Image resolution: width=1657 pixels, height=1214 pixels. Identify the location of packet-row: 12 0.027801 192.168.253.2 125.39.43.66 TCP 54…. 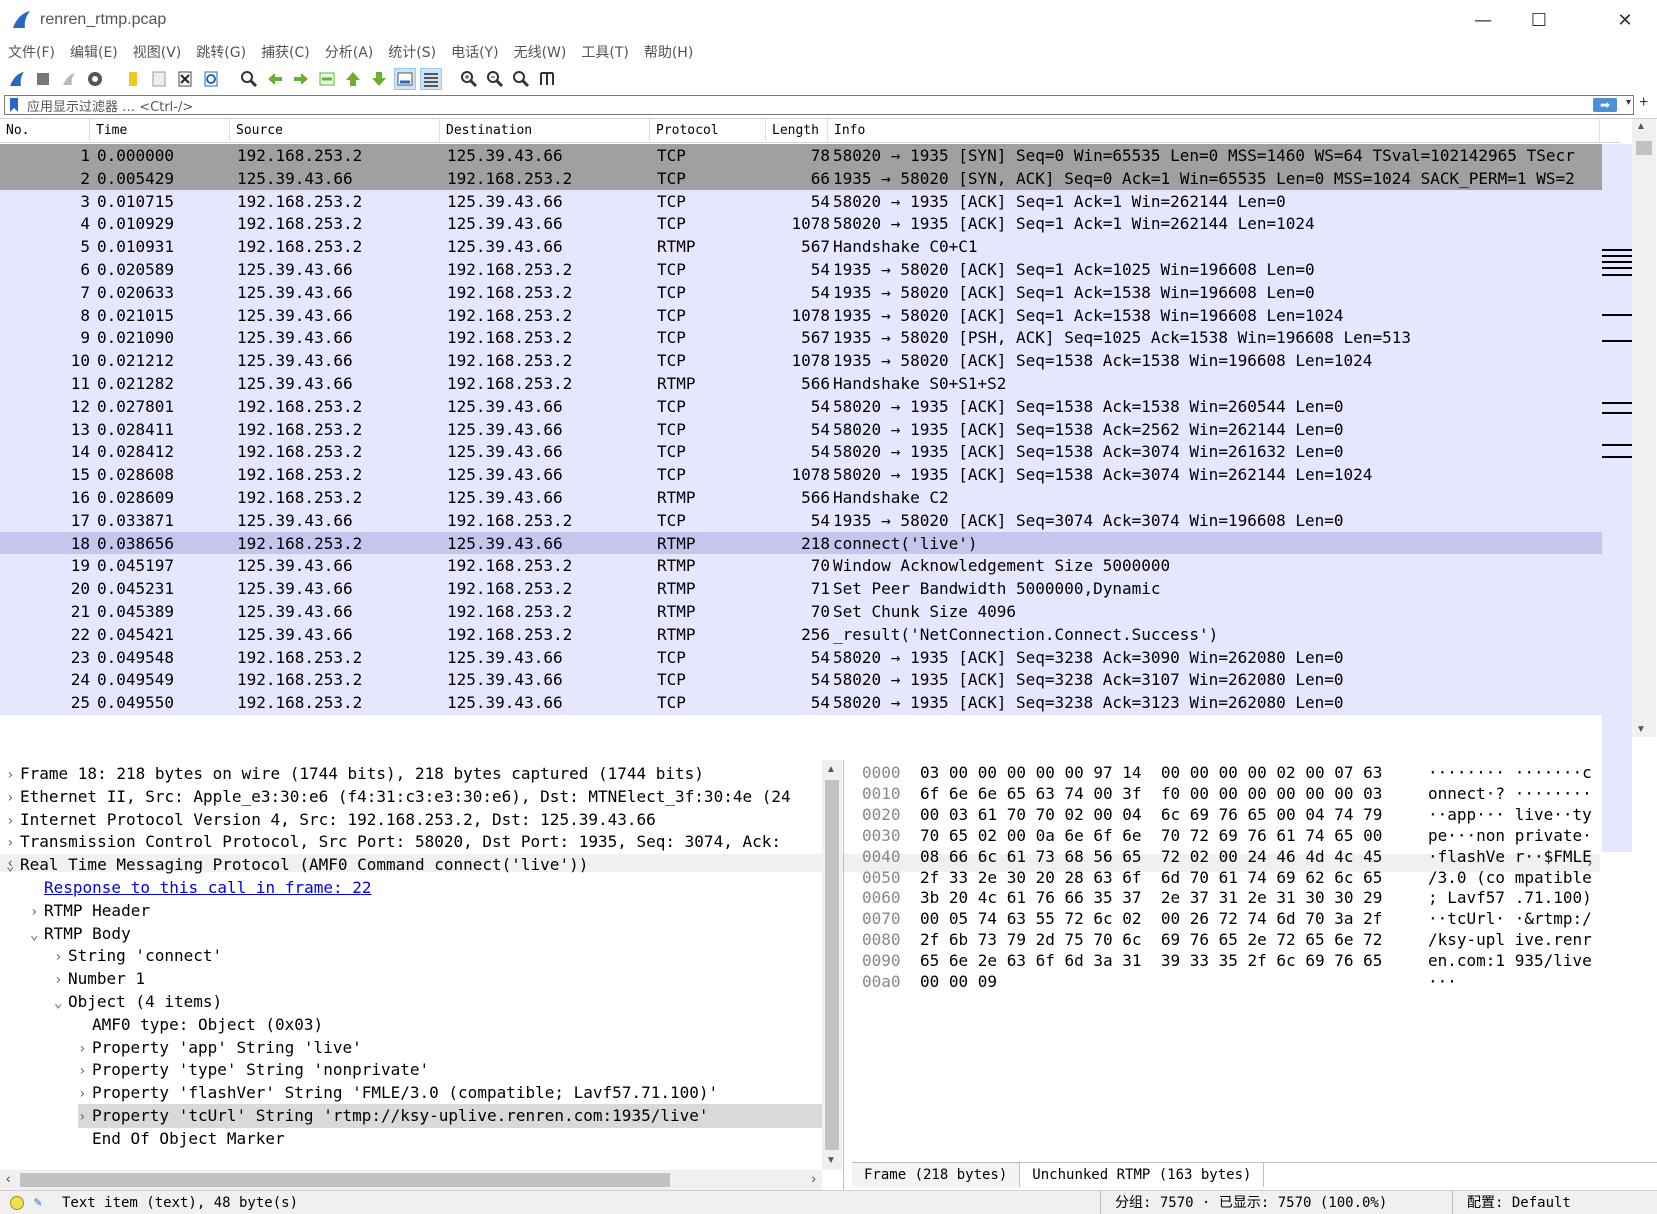
(810, 406).